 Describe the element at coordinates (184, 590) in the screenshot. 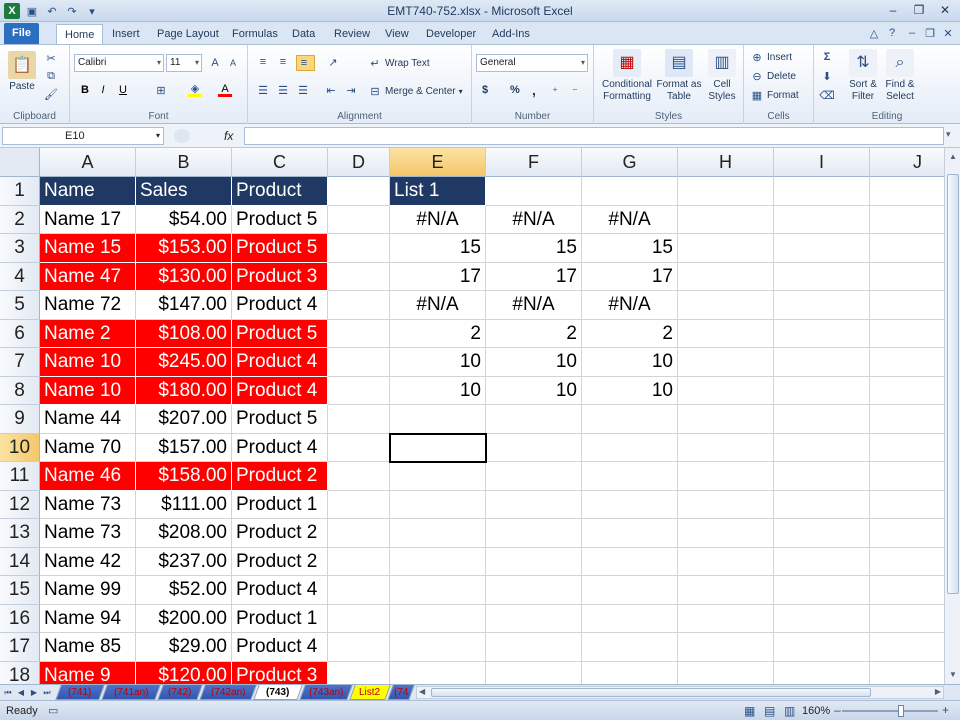

I see `cell-b15: $52.00` at that location.